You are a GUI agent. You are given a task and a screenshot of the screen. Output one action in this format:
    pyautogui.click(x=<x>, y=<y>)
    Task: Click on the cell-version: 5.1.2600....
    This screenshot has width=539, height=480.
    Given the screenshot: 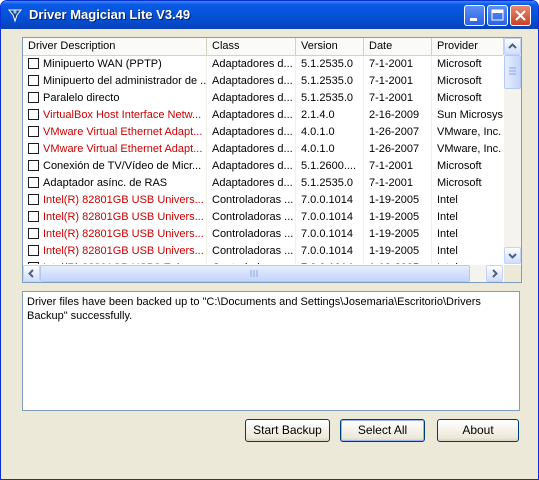 What is the action you would take?
    pyautogui.click(x=330, y=166)
    